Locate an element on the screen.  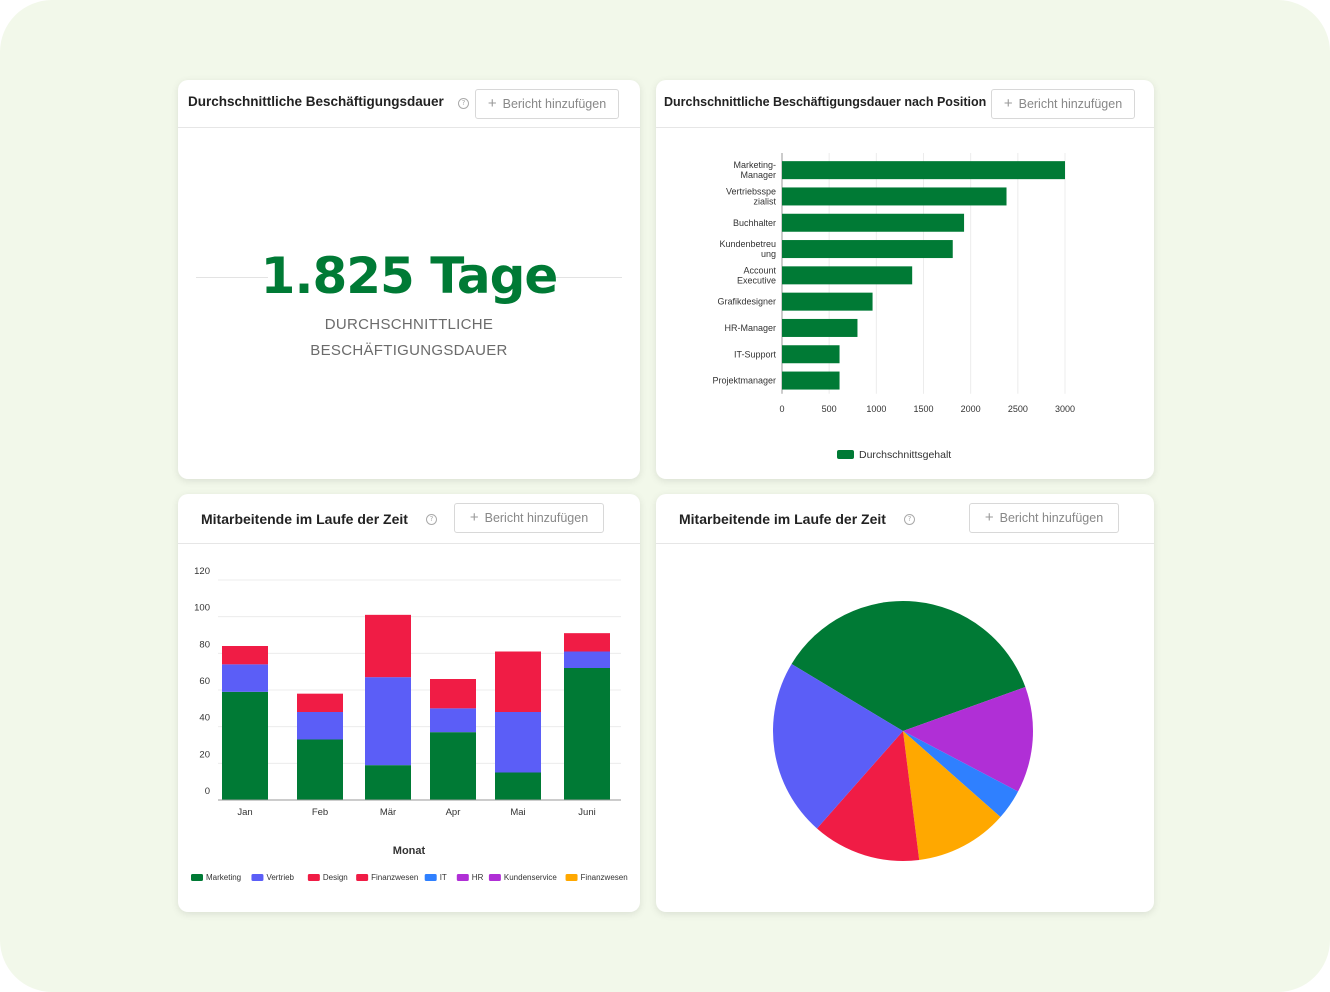
tenure-caption-line2: BESCHÄFTIGUNGSDAUER is located at coordinates (409, 350).